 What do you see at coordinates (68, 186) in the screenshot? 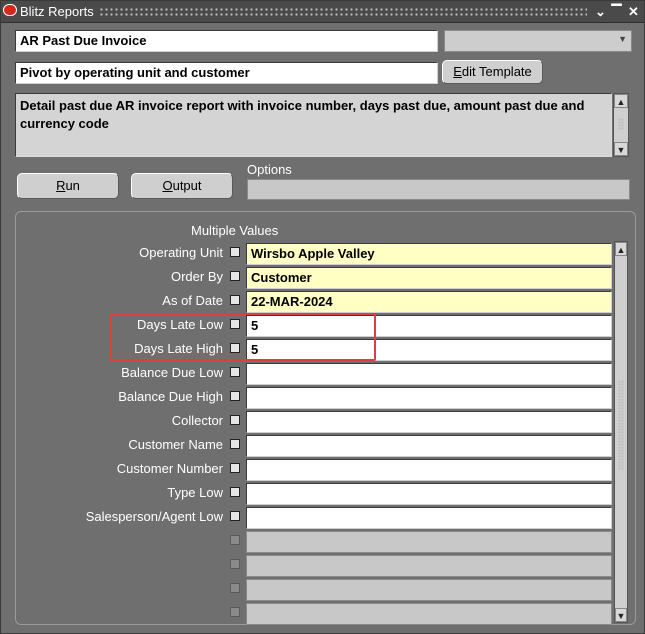
I see `run-button: Run` at bounding box center [68, 186].